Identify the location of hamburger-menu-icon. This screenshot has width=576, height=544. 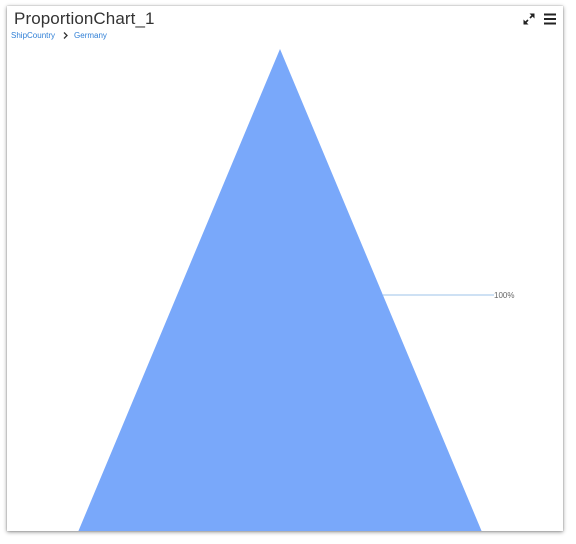
(550, 19).